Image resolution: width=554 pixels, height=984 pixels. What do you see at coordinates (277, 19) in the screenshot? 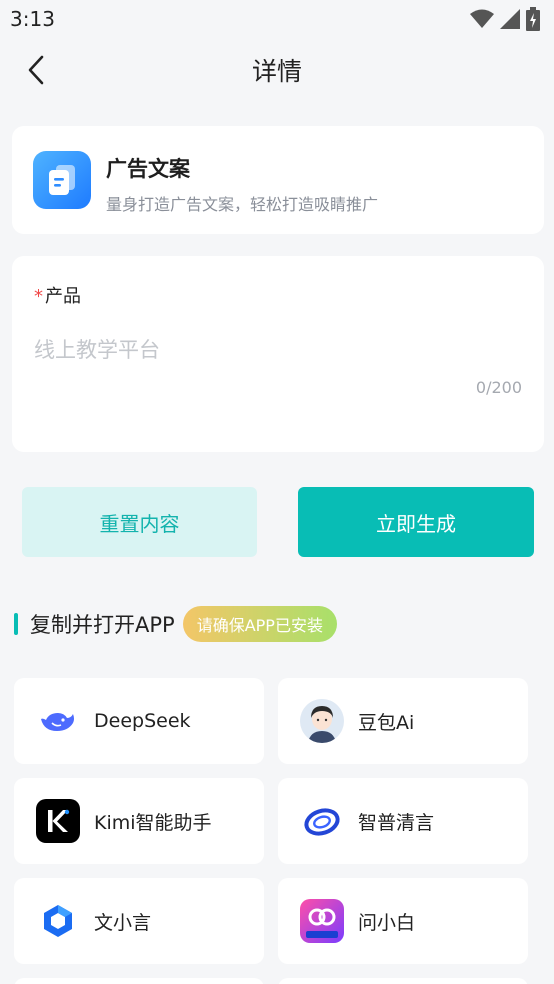
I see `status-bar: 3:13` at bounding box center [277, 19].